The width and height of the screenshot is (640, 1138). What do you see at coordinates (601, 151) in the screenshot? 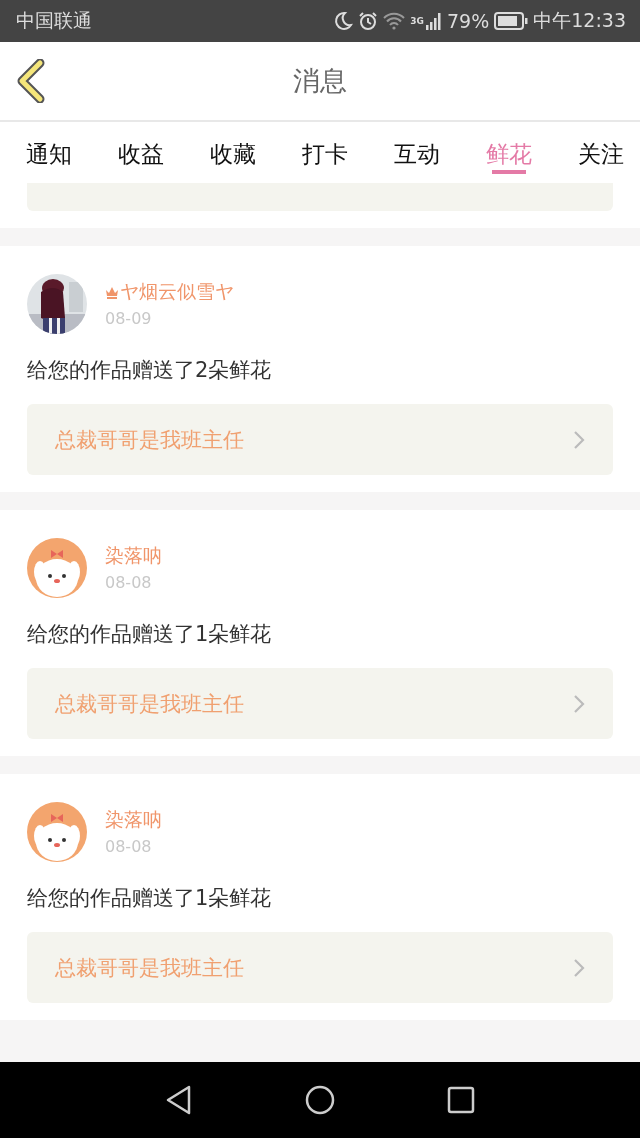
I see `tab: 关注` at bounding box center [601, 151].